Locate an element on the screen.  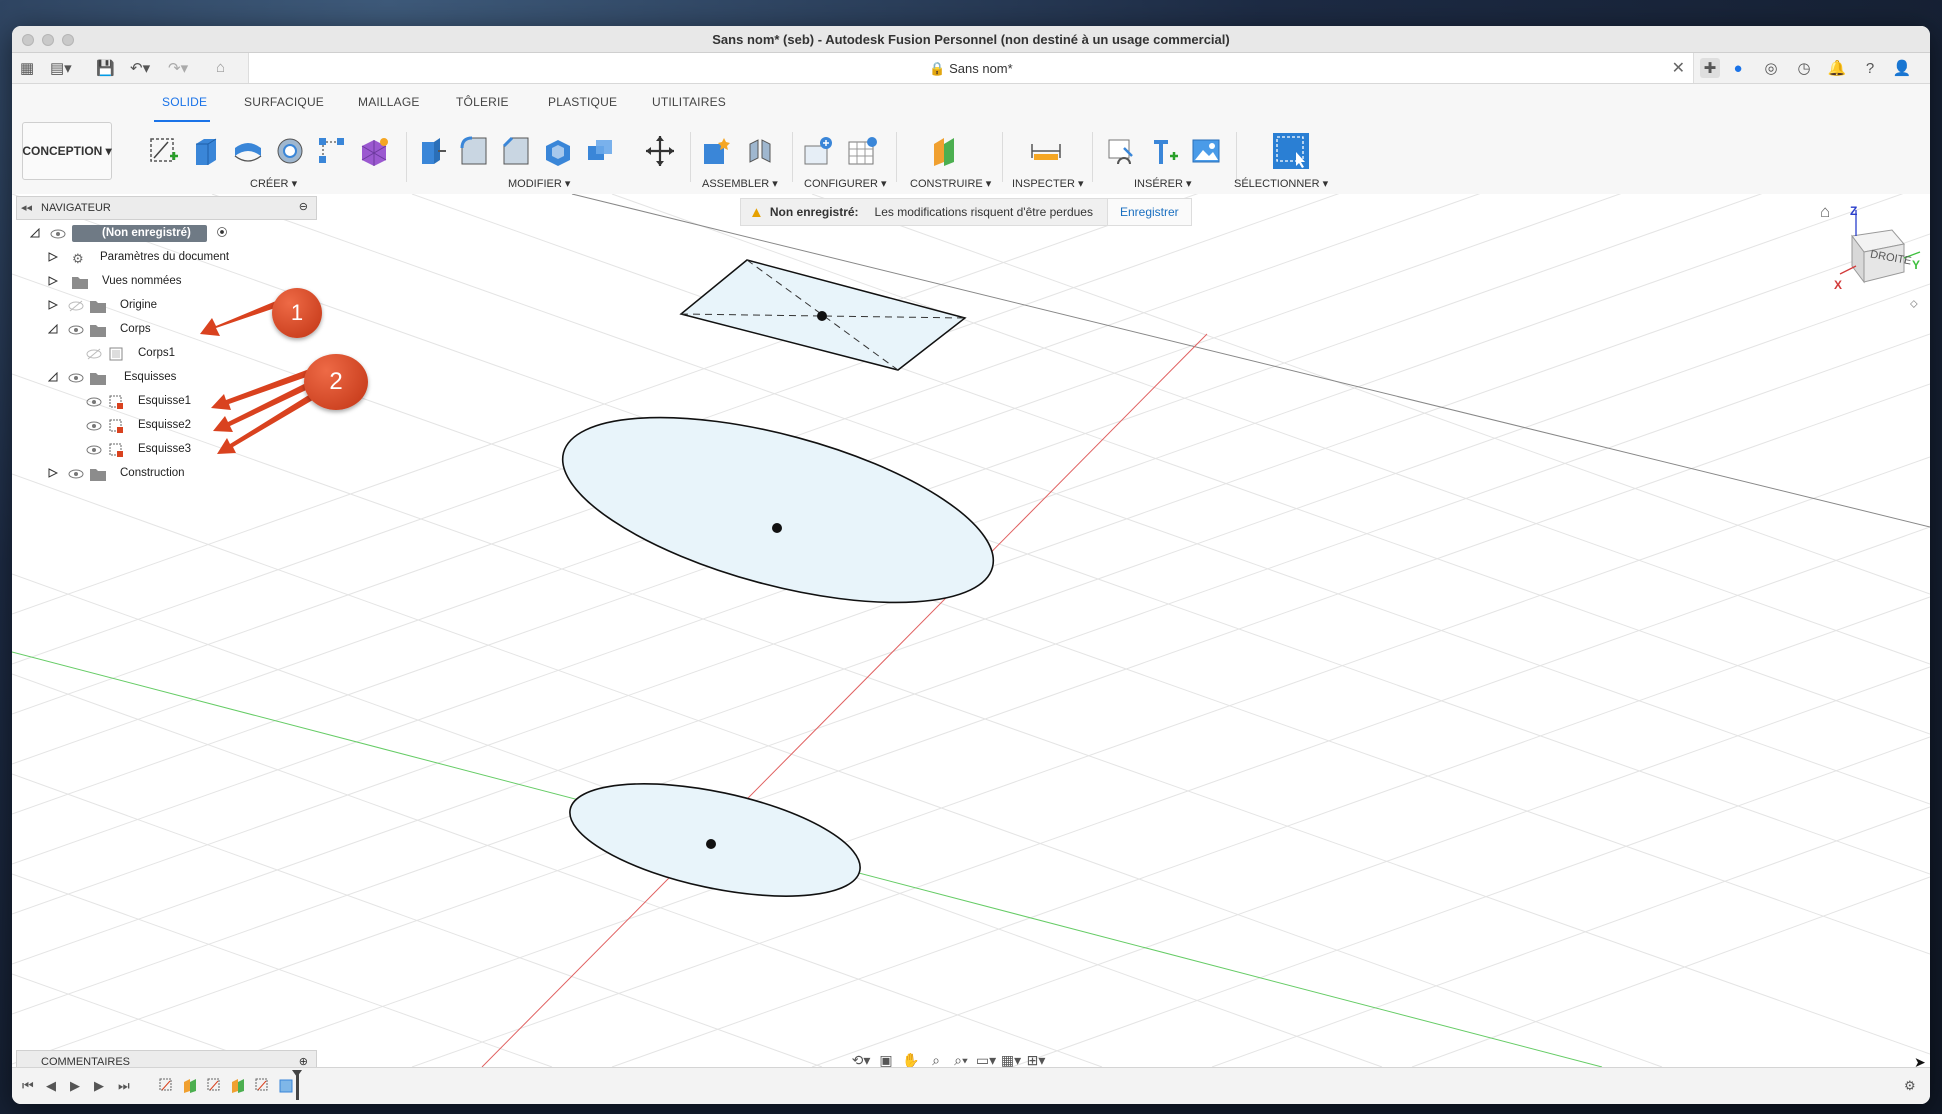
group-modifier: MODIFIER ▾ is located at coordinates (539, 183).